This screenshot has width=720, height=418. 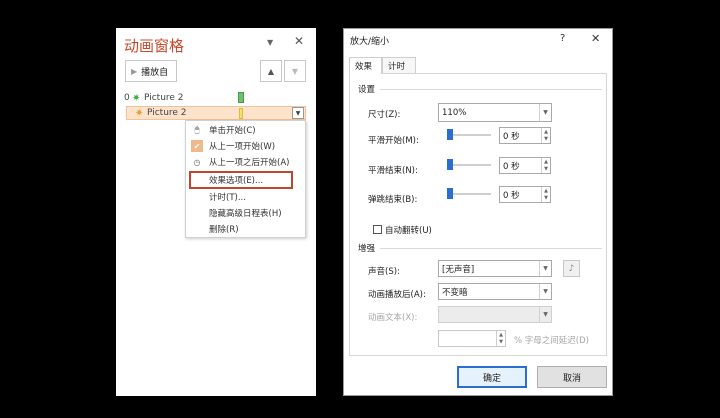 What do you see at coordinates (270, 42) in the screenshot?
I see `pane-options-dropdown-icon: ▼` at bounding box center [270, 42].